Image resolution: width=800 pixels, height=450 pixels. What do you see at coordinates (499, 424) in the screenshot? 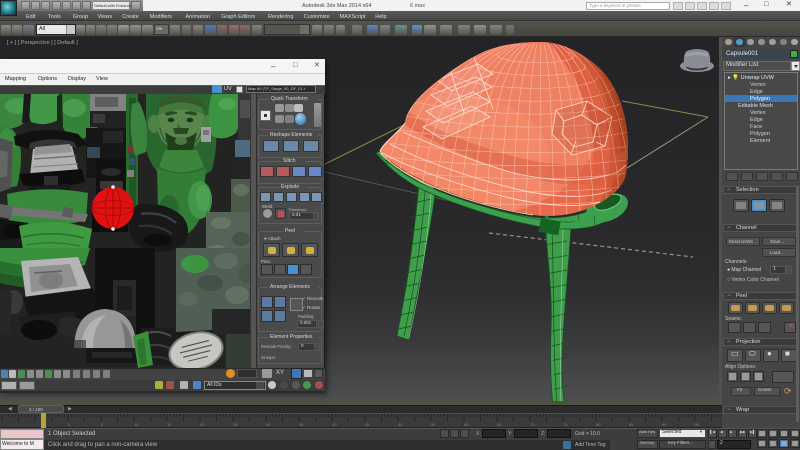
I see `svg-text: 65` at bounding box center [499, 424].